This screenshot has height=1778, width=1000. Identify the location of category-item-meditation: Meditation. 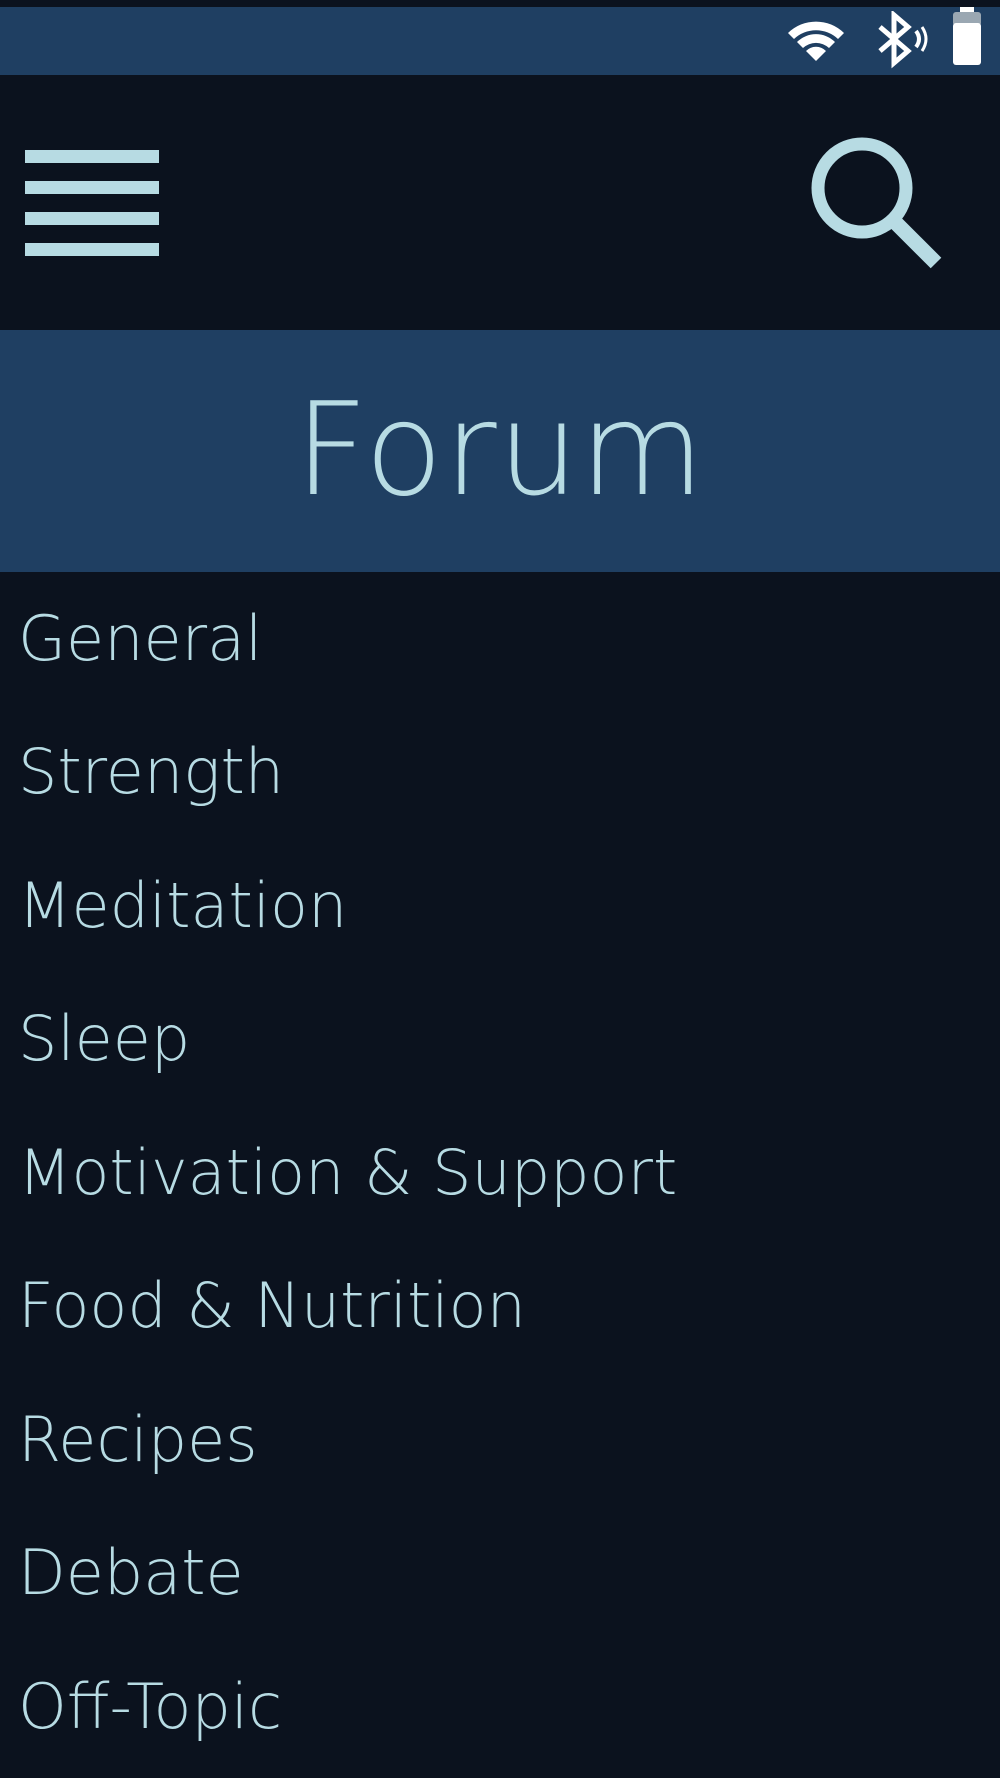
(500, 906).